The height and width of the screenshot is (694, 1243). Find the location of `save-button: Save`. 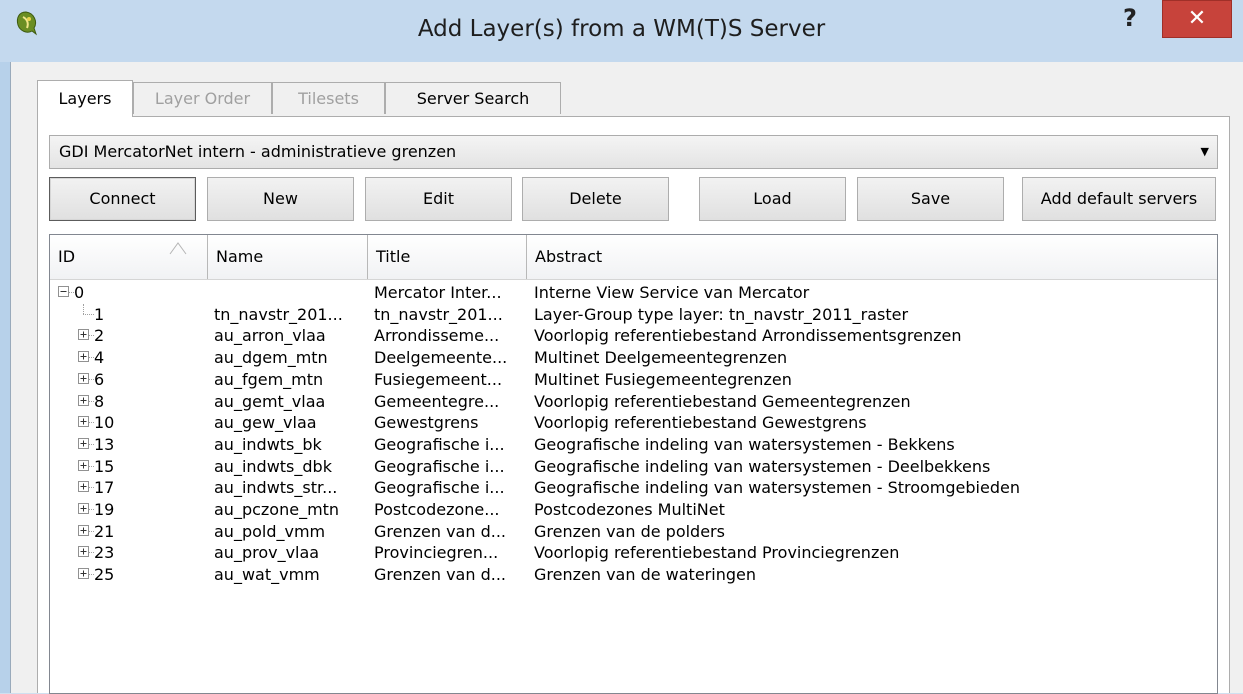

save-button: Save is located at coordinates (930, 199).